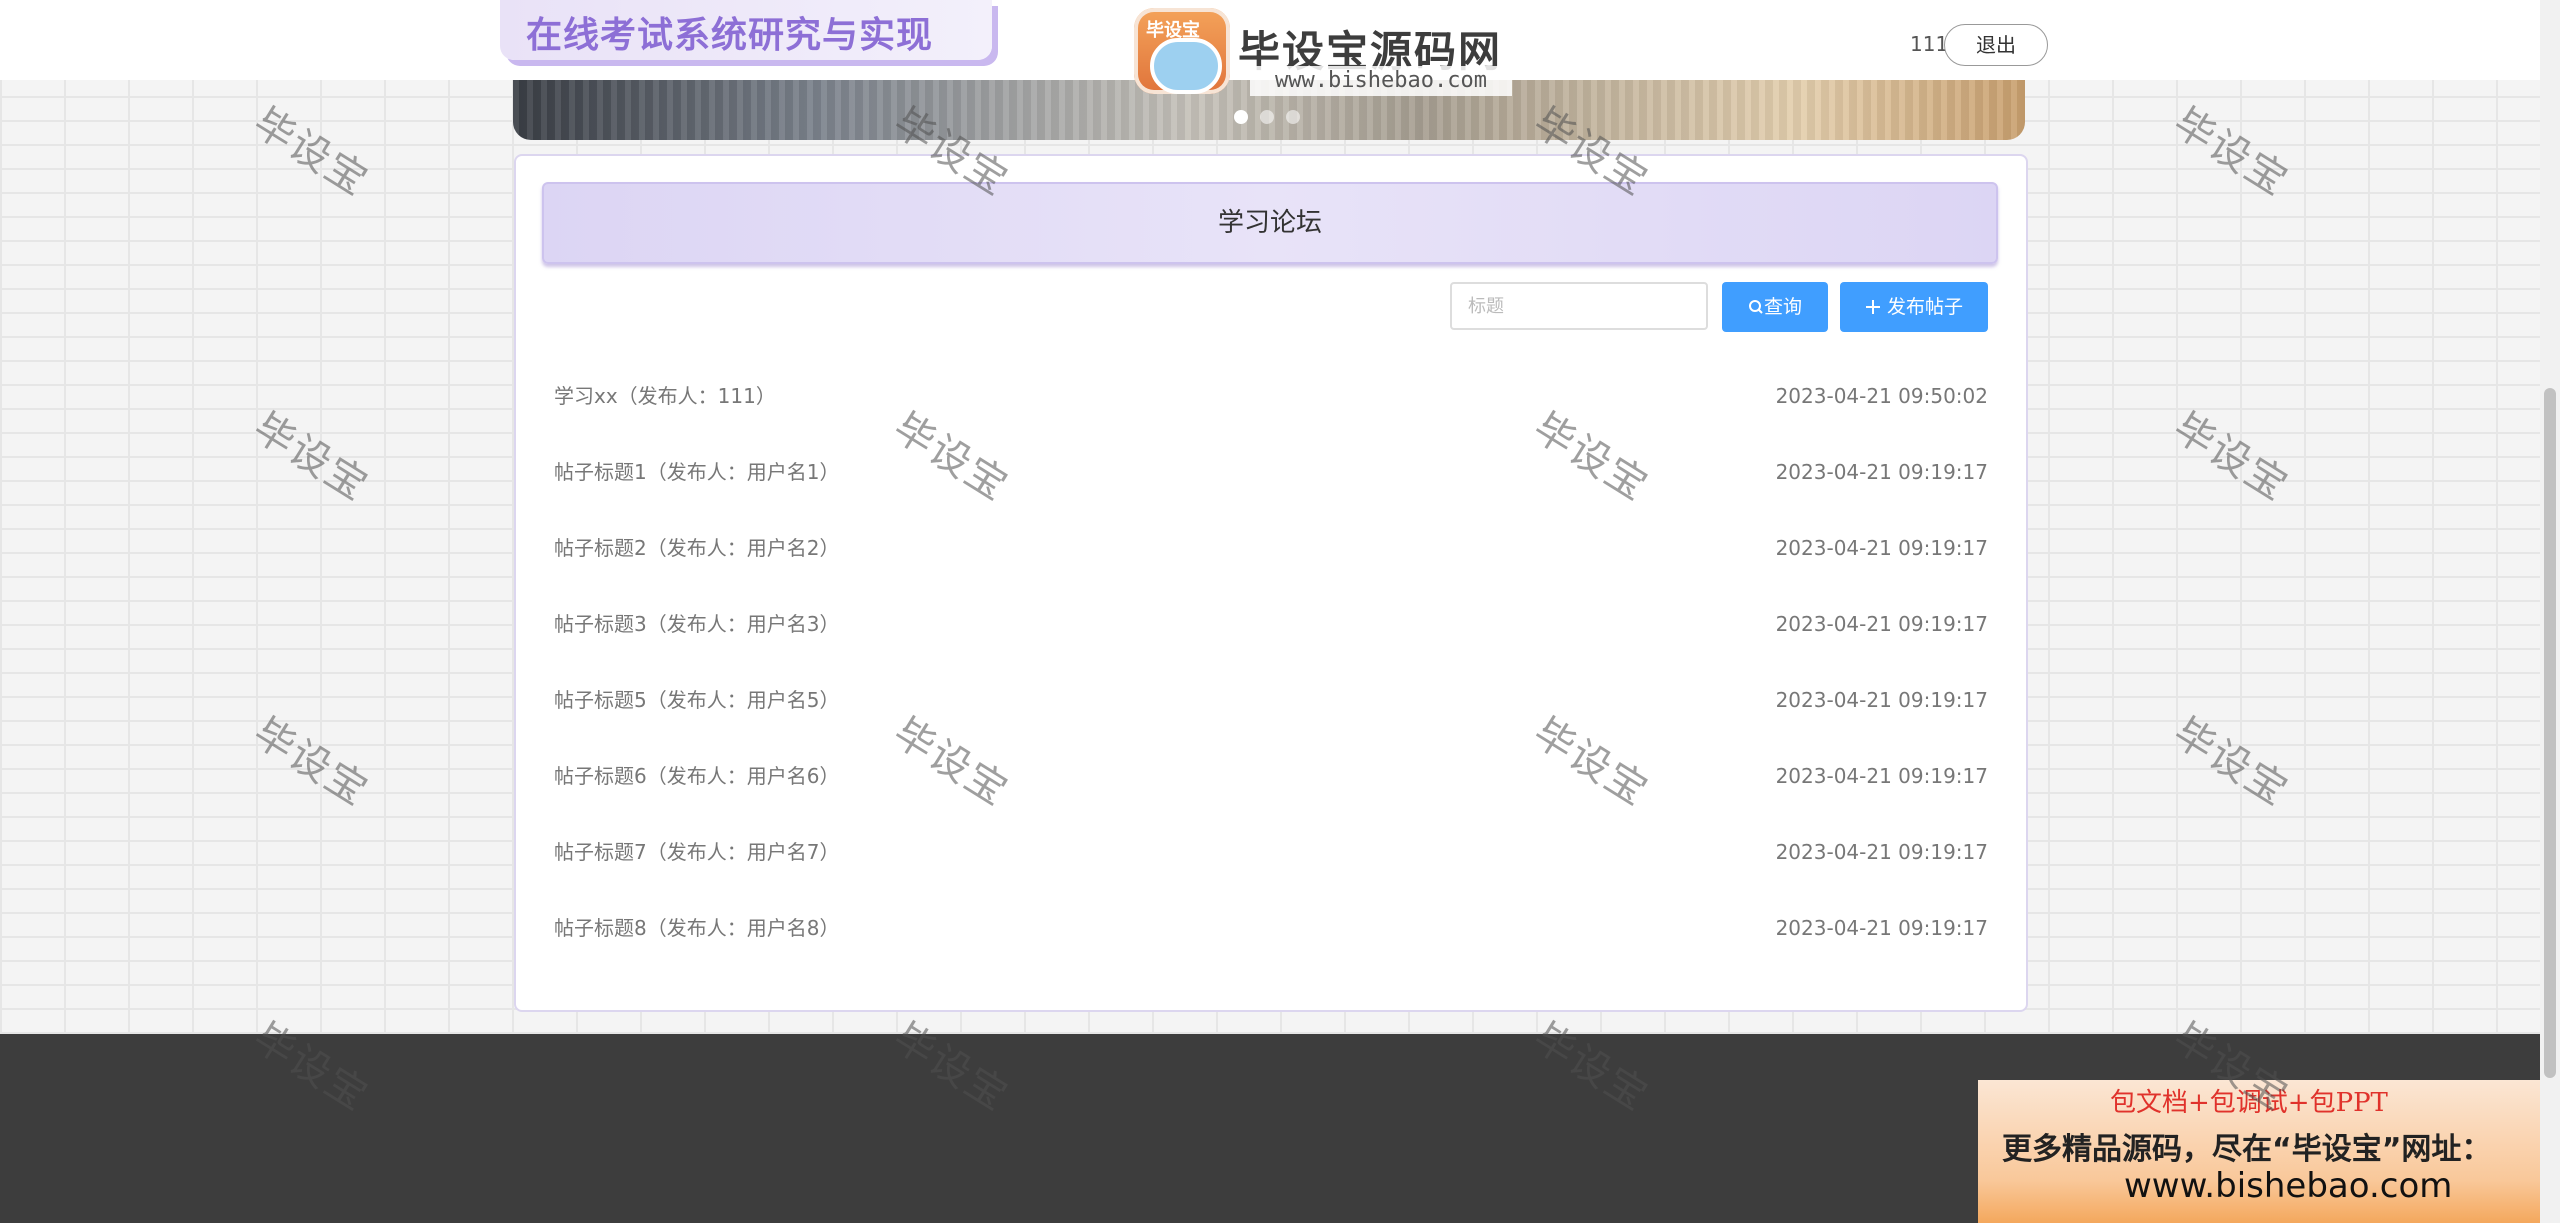 The height and width of the screenshot is (1223, 2560). Describe the element at coordinates (697, 624) in the screenshot. I see `post-title: 帖子标题3（发布人：用户名3）` at that location.